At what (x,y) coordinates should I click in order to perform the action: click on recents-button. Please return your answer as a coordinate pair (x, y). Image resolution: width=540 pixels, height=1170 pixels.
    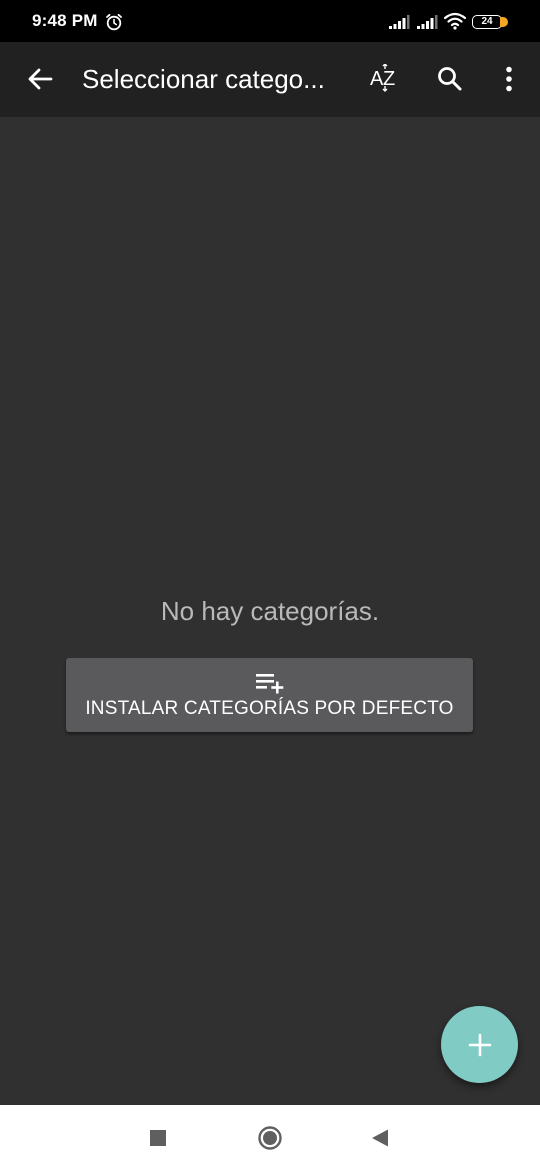
    Looking at the image, I should click on (158, 1138).